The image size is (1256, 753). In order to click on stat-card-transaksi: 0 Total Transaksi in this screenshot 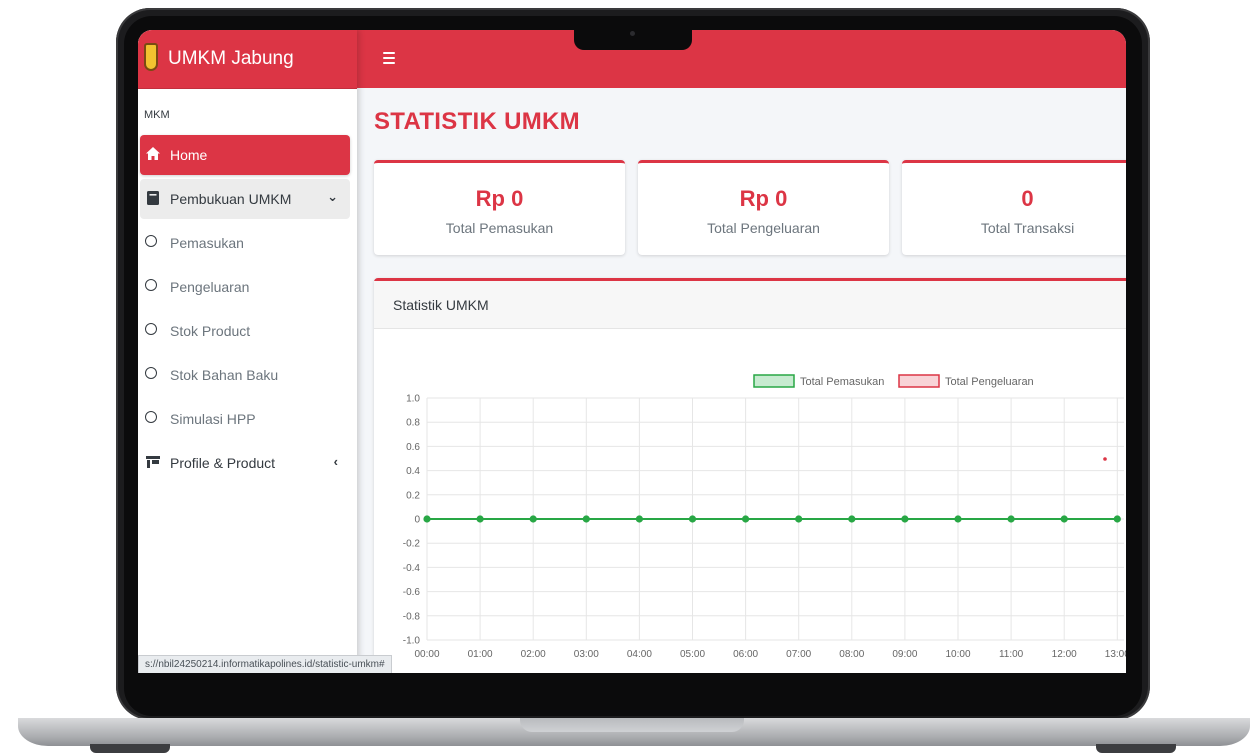, I will do `click(1014, 207)`.